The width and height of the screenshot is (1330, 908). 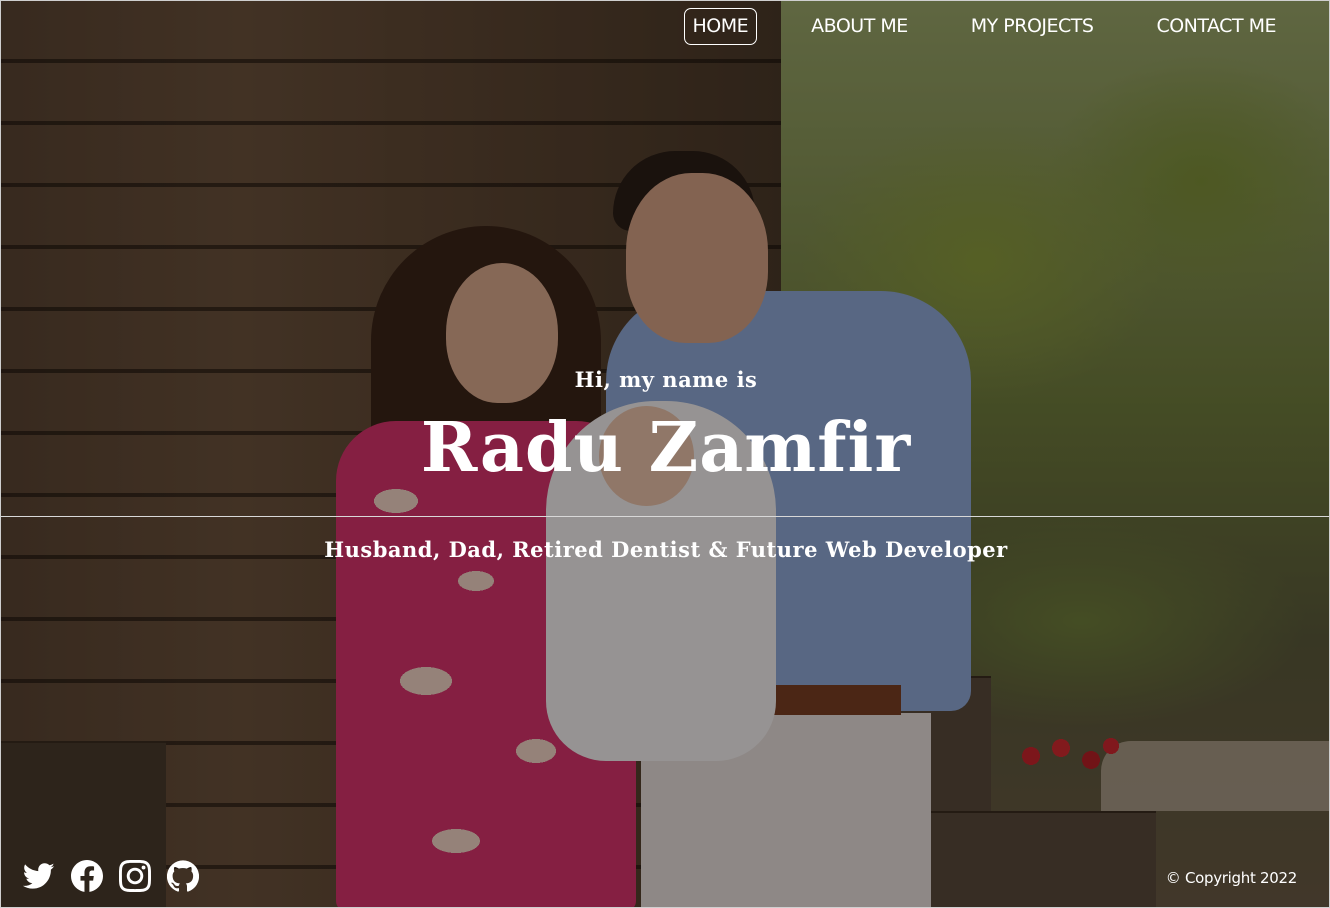 What do you see at coordinates (1216, 26) in the screenshot?
I see `nav-contact-link: CONTACT ME` at bounding box center [1216, 26].